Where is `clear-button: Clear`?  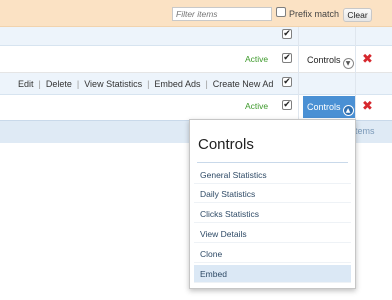 clear-button: Clear is located at coordinates (357, 15).